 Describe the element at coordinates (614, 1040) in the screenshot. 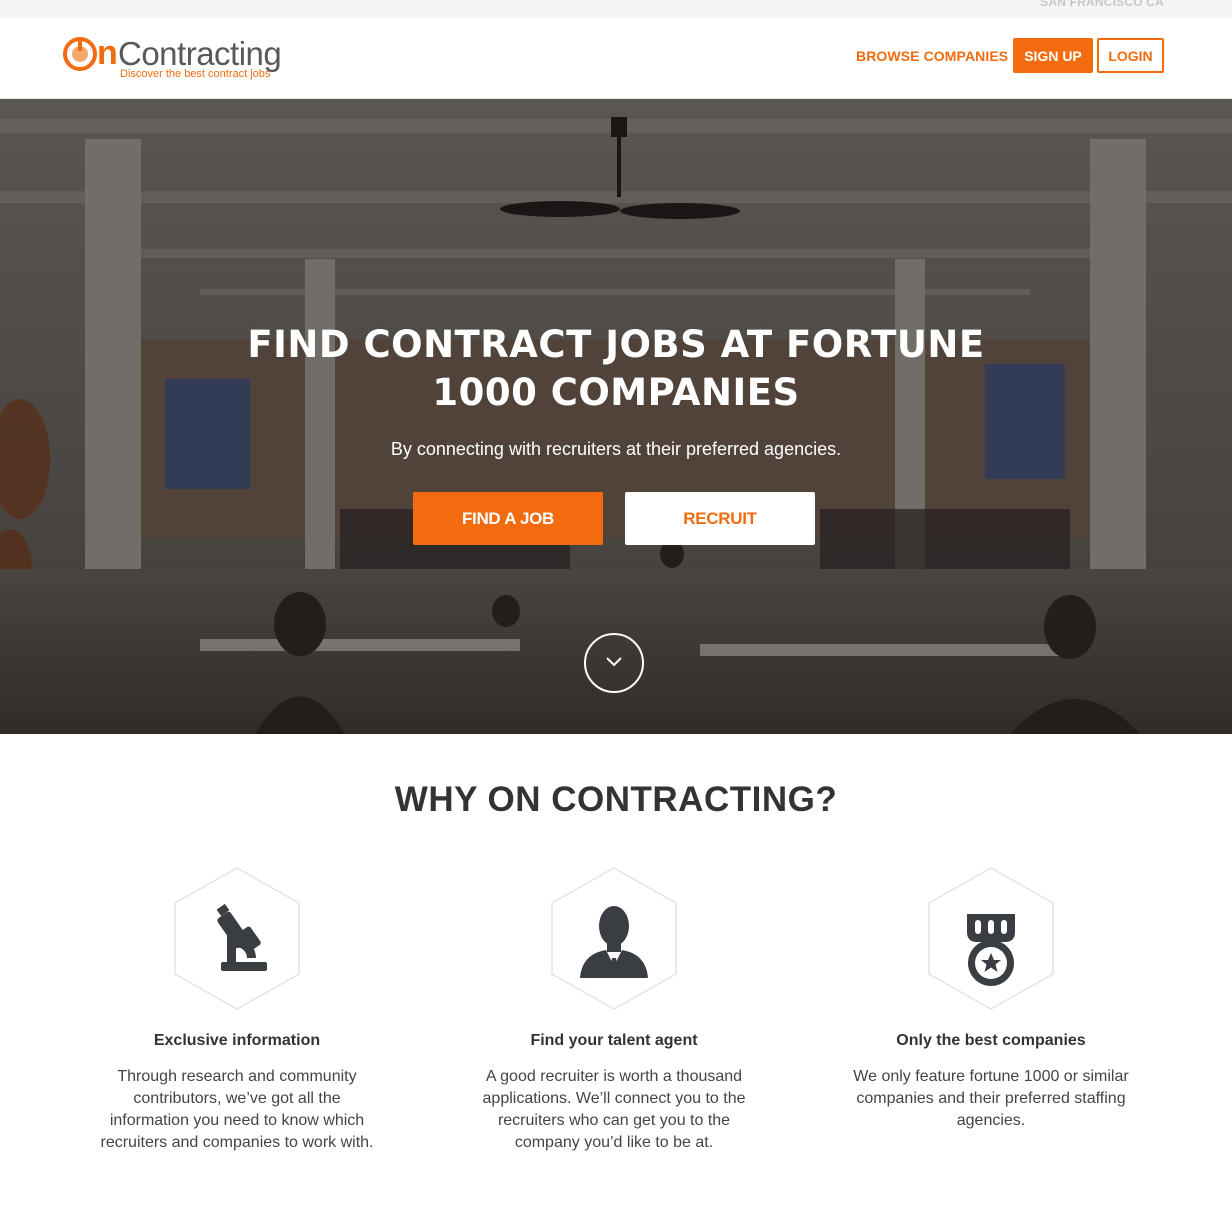

I see `feature-title: Find your talent agent` at that location.